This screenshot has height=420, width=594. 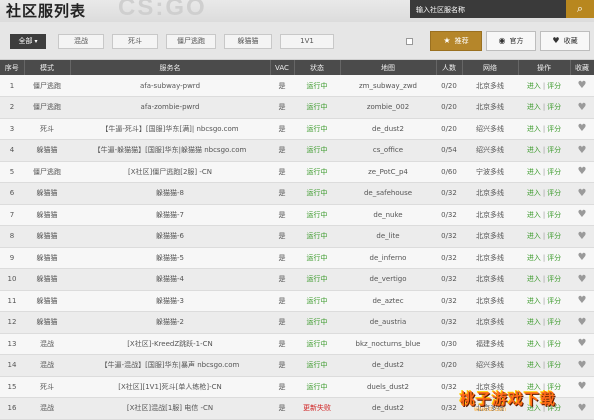 I want to click on filter-deathmatch: 死斗, so click(x=135, y=41).